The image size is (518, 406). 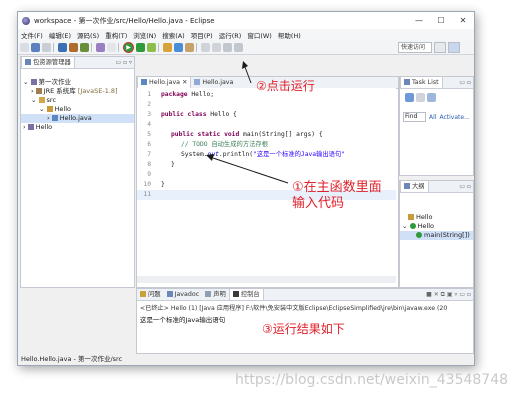 I want to click on annotation-step2: ②点击运行, so click(x=285, y=86).